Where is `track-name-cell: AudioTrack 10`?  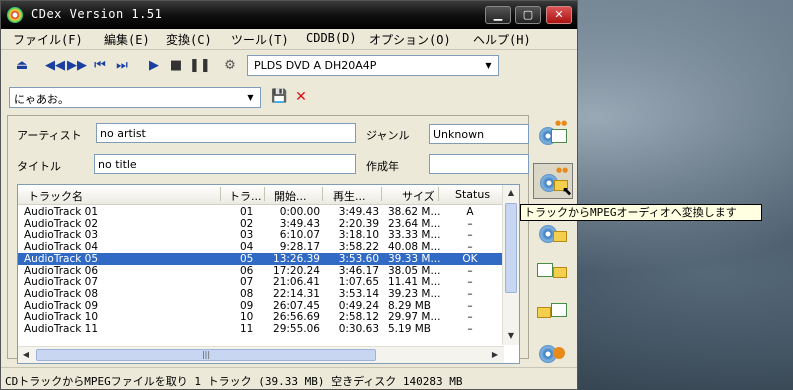
track-name-cell: AudioTrack 10 is located at coordinates (61, 317).